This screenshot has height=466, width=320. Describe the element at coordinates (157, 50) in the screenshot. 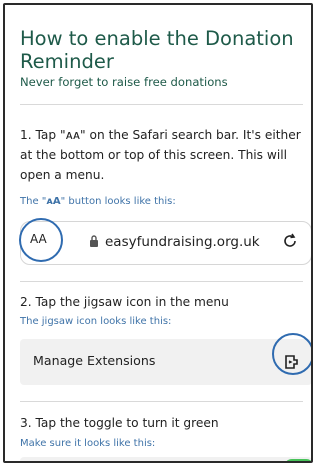

I see `page-title: How to enable the Donation Reminder` at that location.